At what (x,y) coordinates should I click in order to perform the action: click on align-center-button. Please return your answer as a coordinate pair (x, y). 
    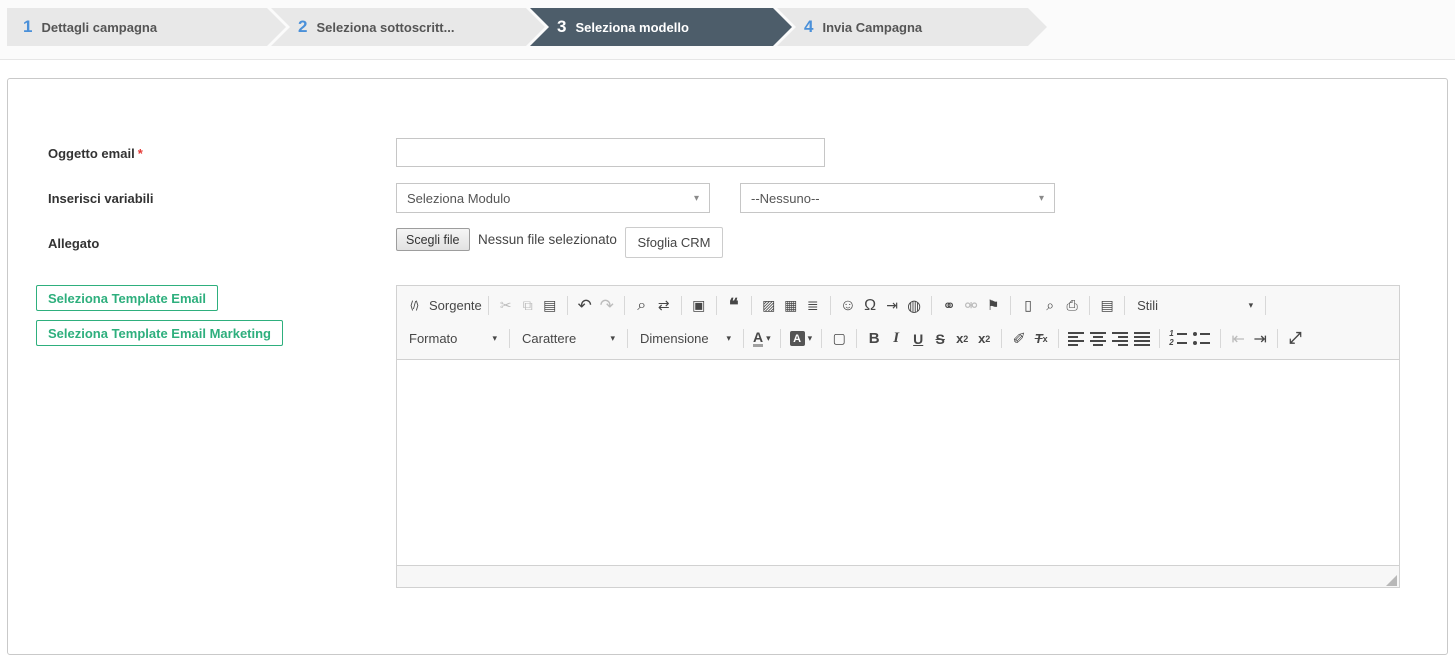
    Looking at the image, I should click on (1098, 339).